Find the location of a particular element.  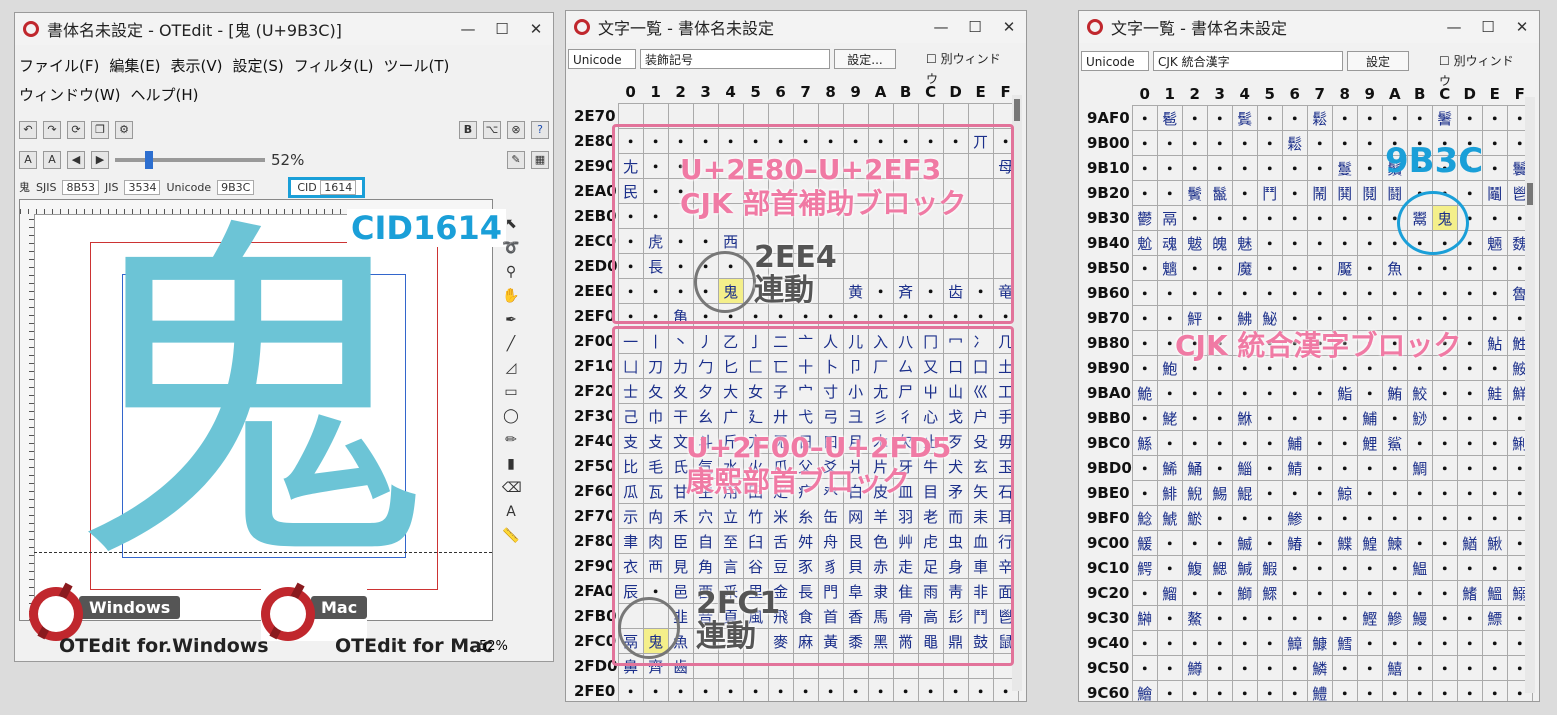

list2-glyph-cell: 鰉 is located at coordinates (1369, 543).